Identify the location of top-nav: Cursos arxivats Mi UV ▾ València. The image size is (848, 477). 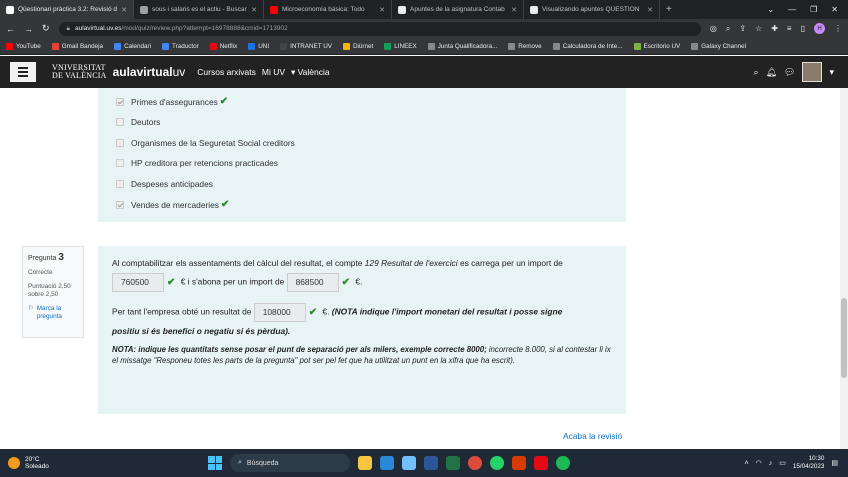
(263, 72).